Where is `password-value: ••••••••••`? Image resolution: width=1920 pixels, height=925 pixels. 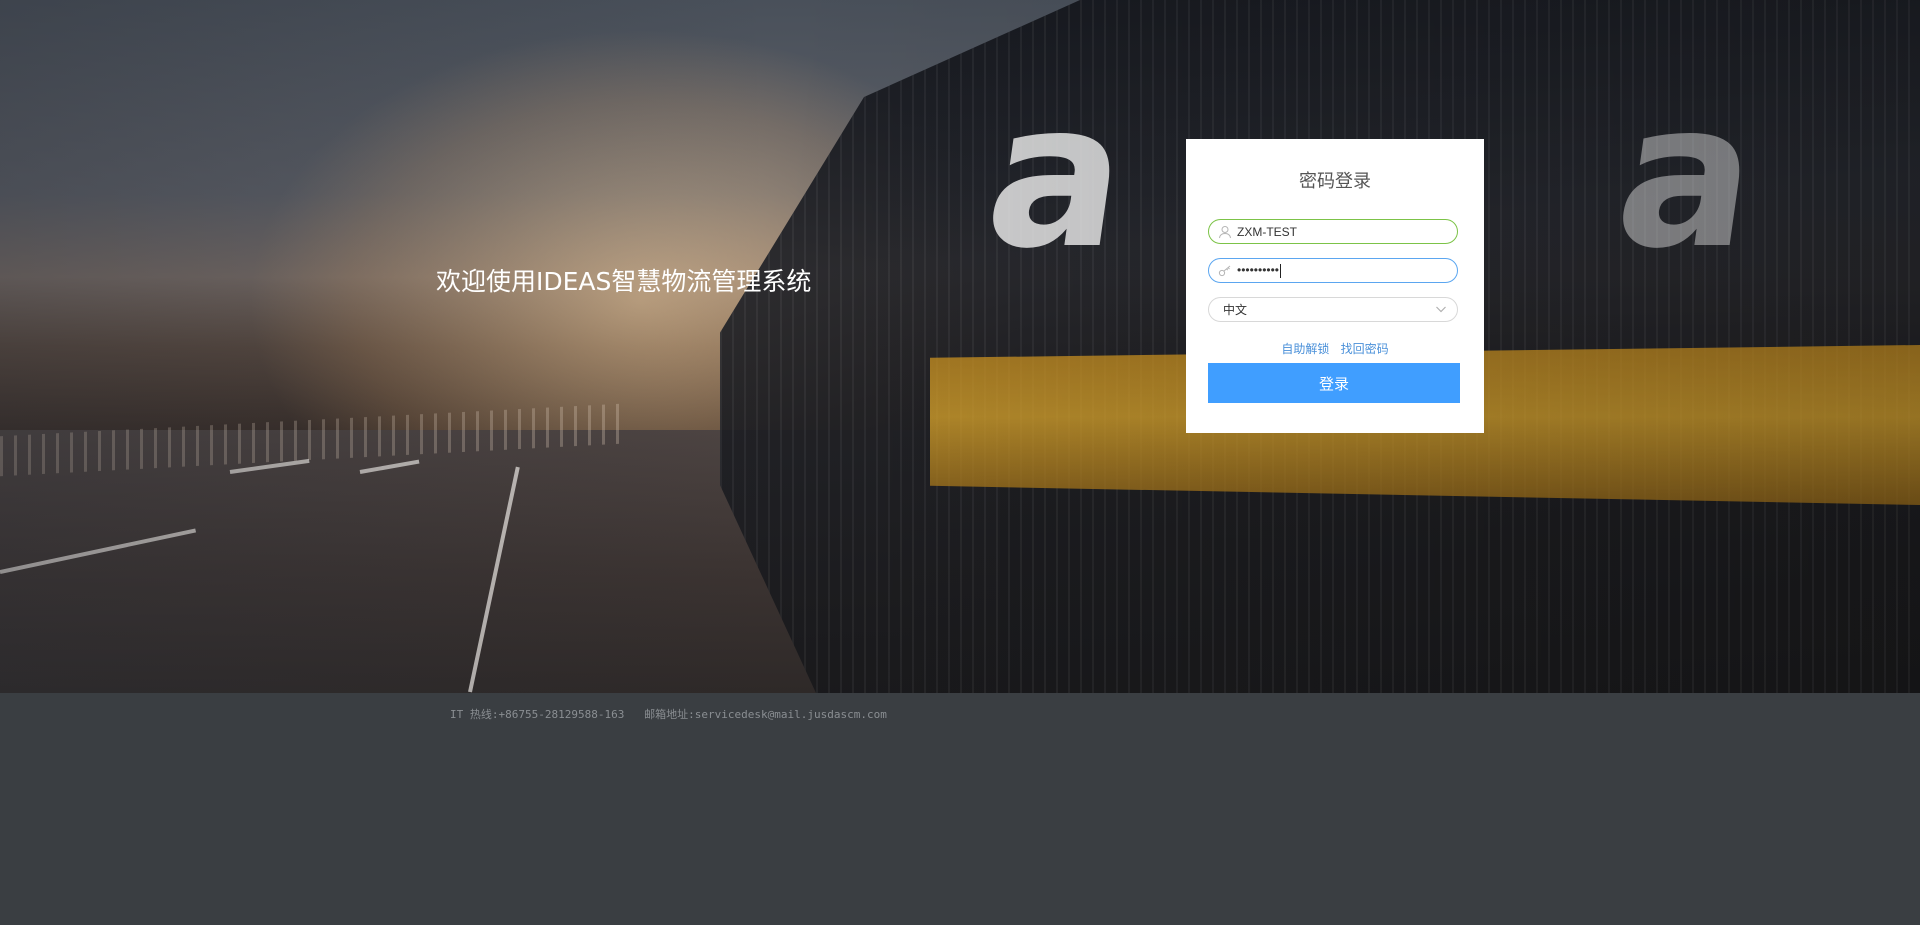
password-value: •••••••••• is located at coordinates (1259, 270).